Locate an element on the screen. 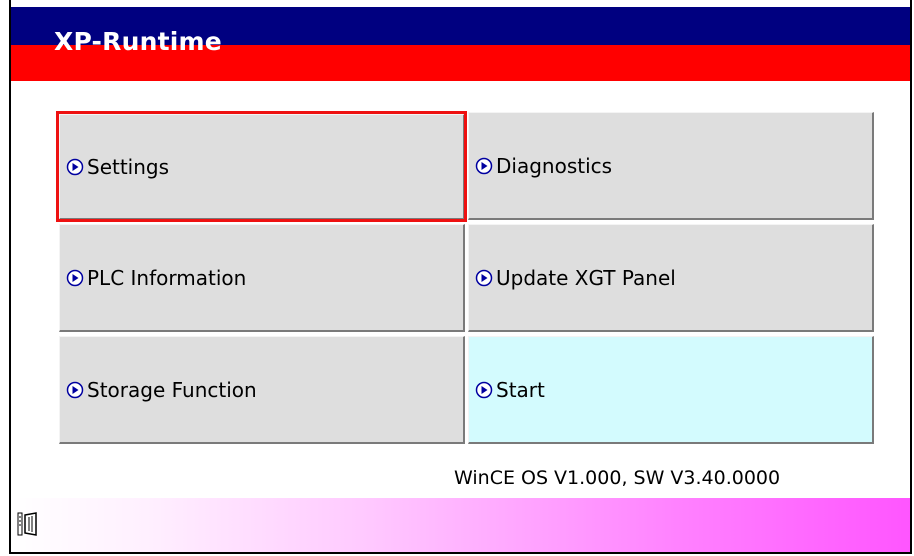 The height and width of the screenshot is (556, 914). update-xgt-panel-button: Update XGT Panel is located at coordinates (671, 278).